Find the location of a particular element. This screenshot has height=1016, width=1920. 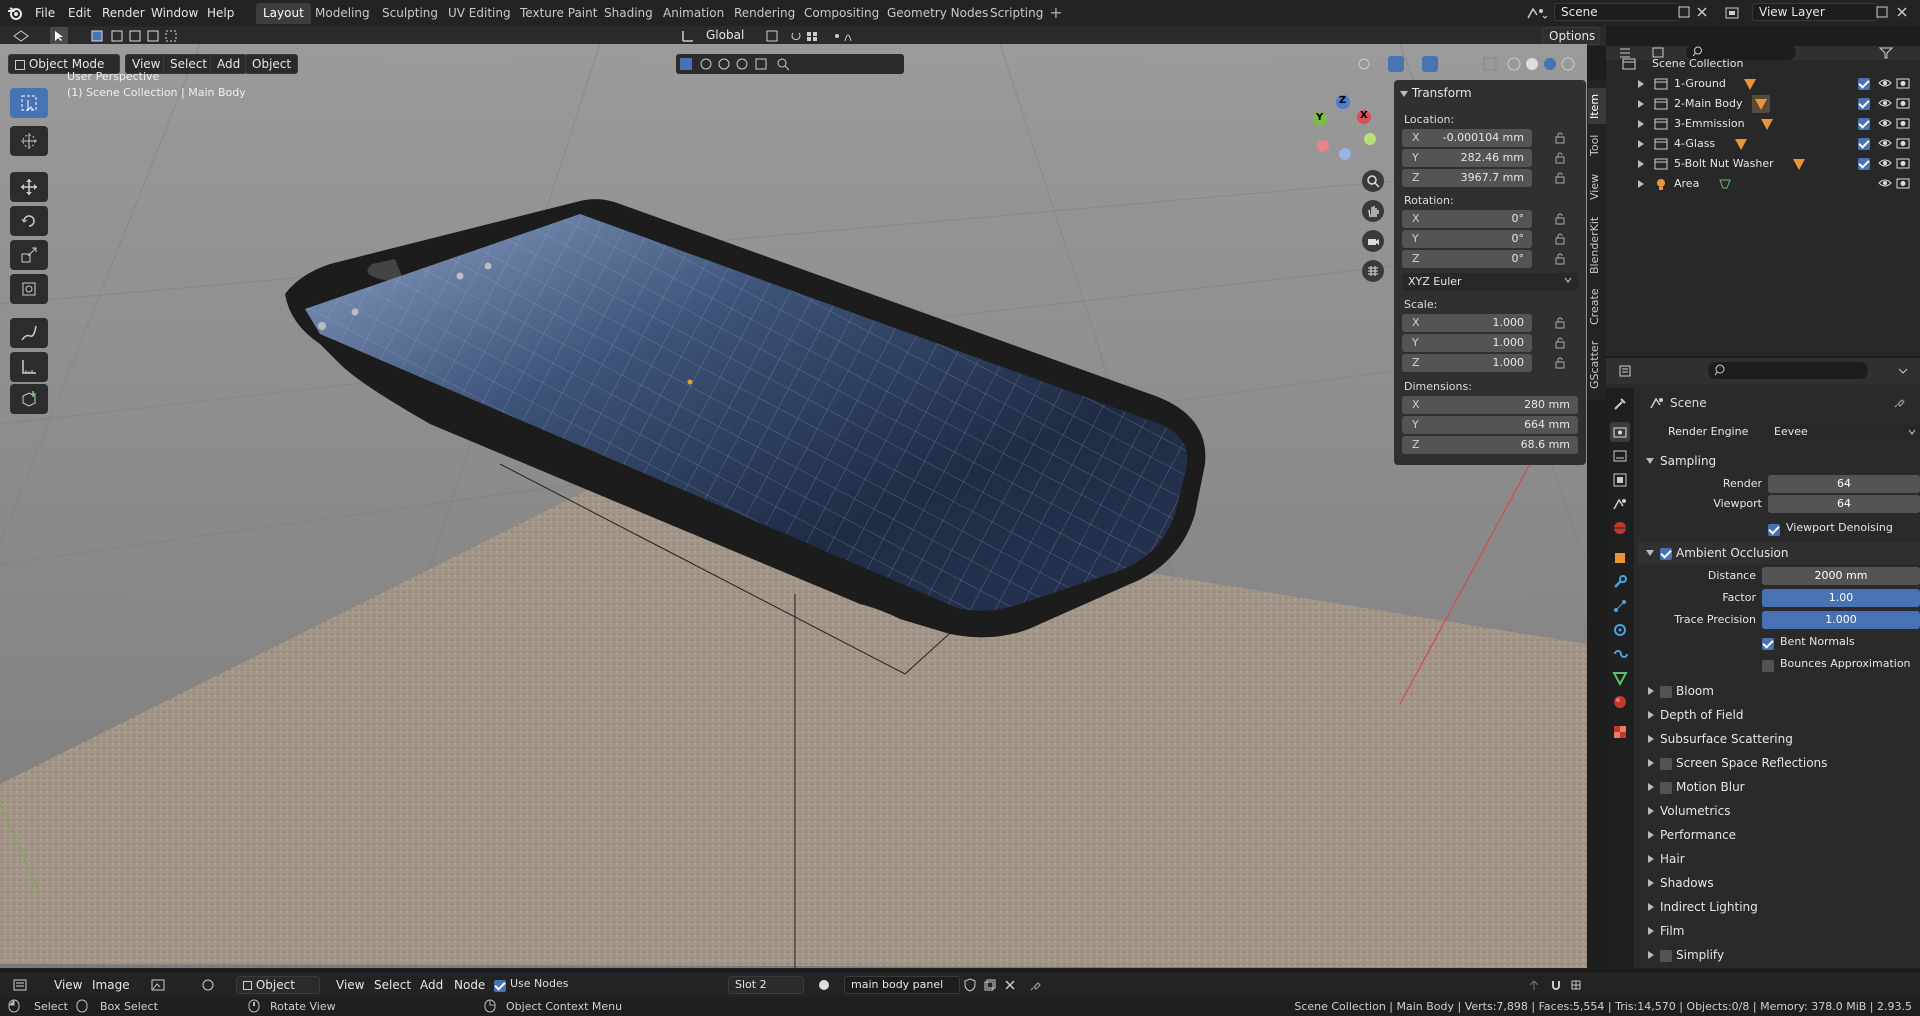

material-tab-icon is located at coordinates (1620, 702).